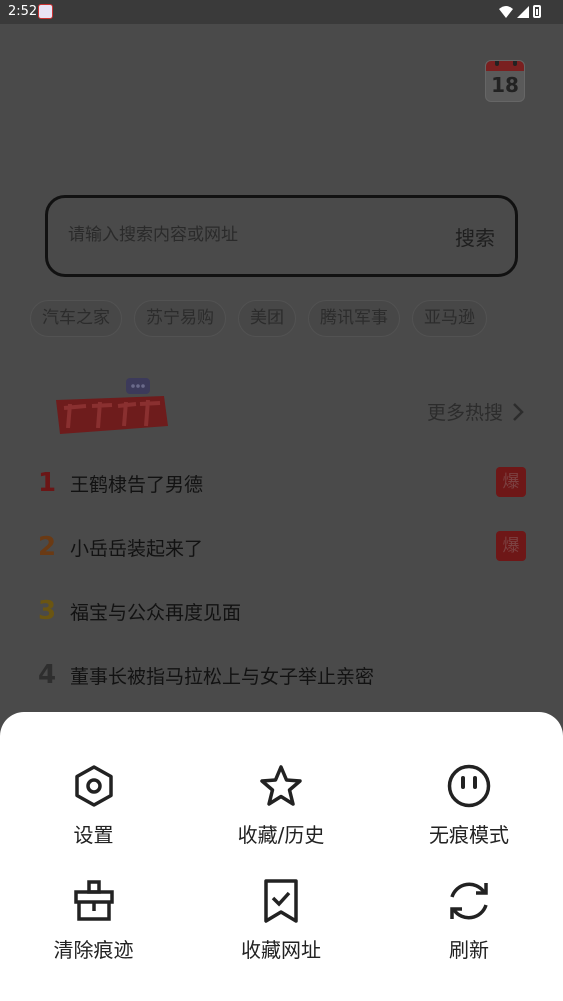  I want to click on clear-icon, so click(94, 901).